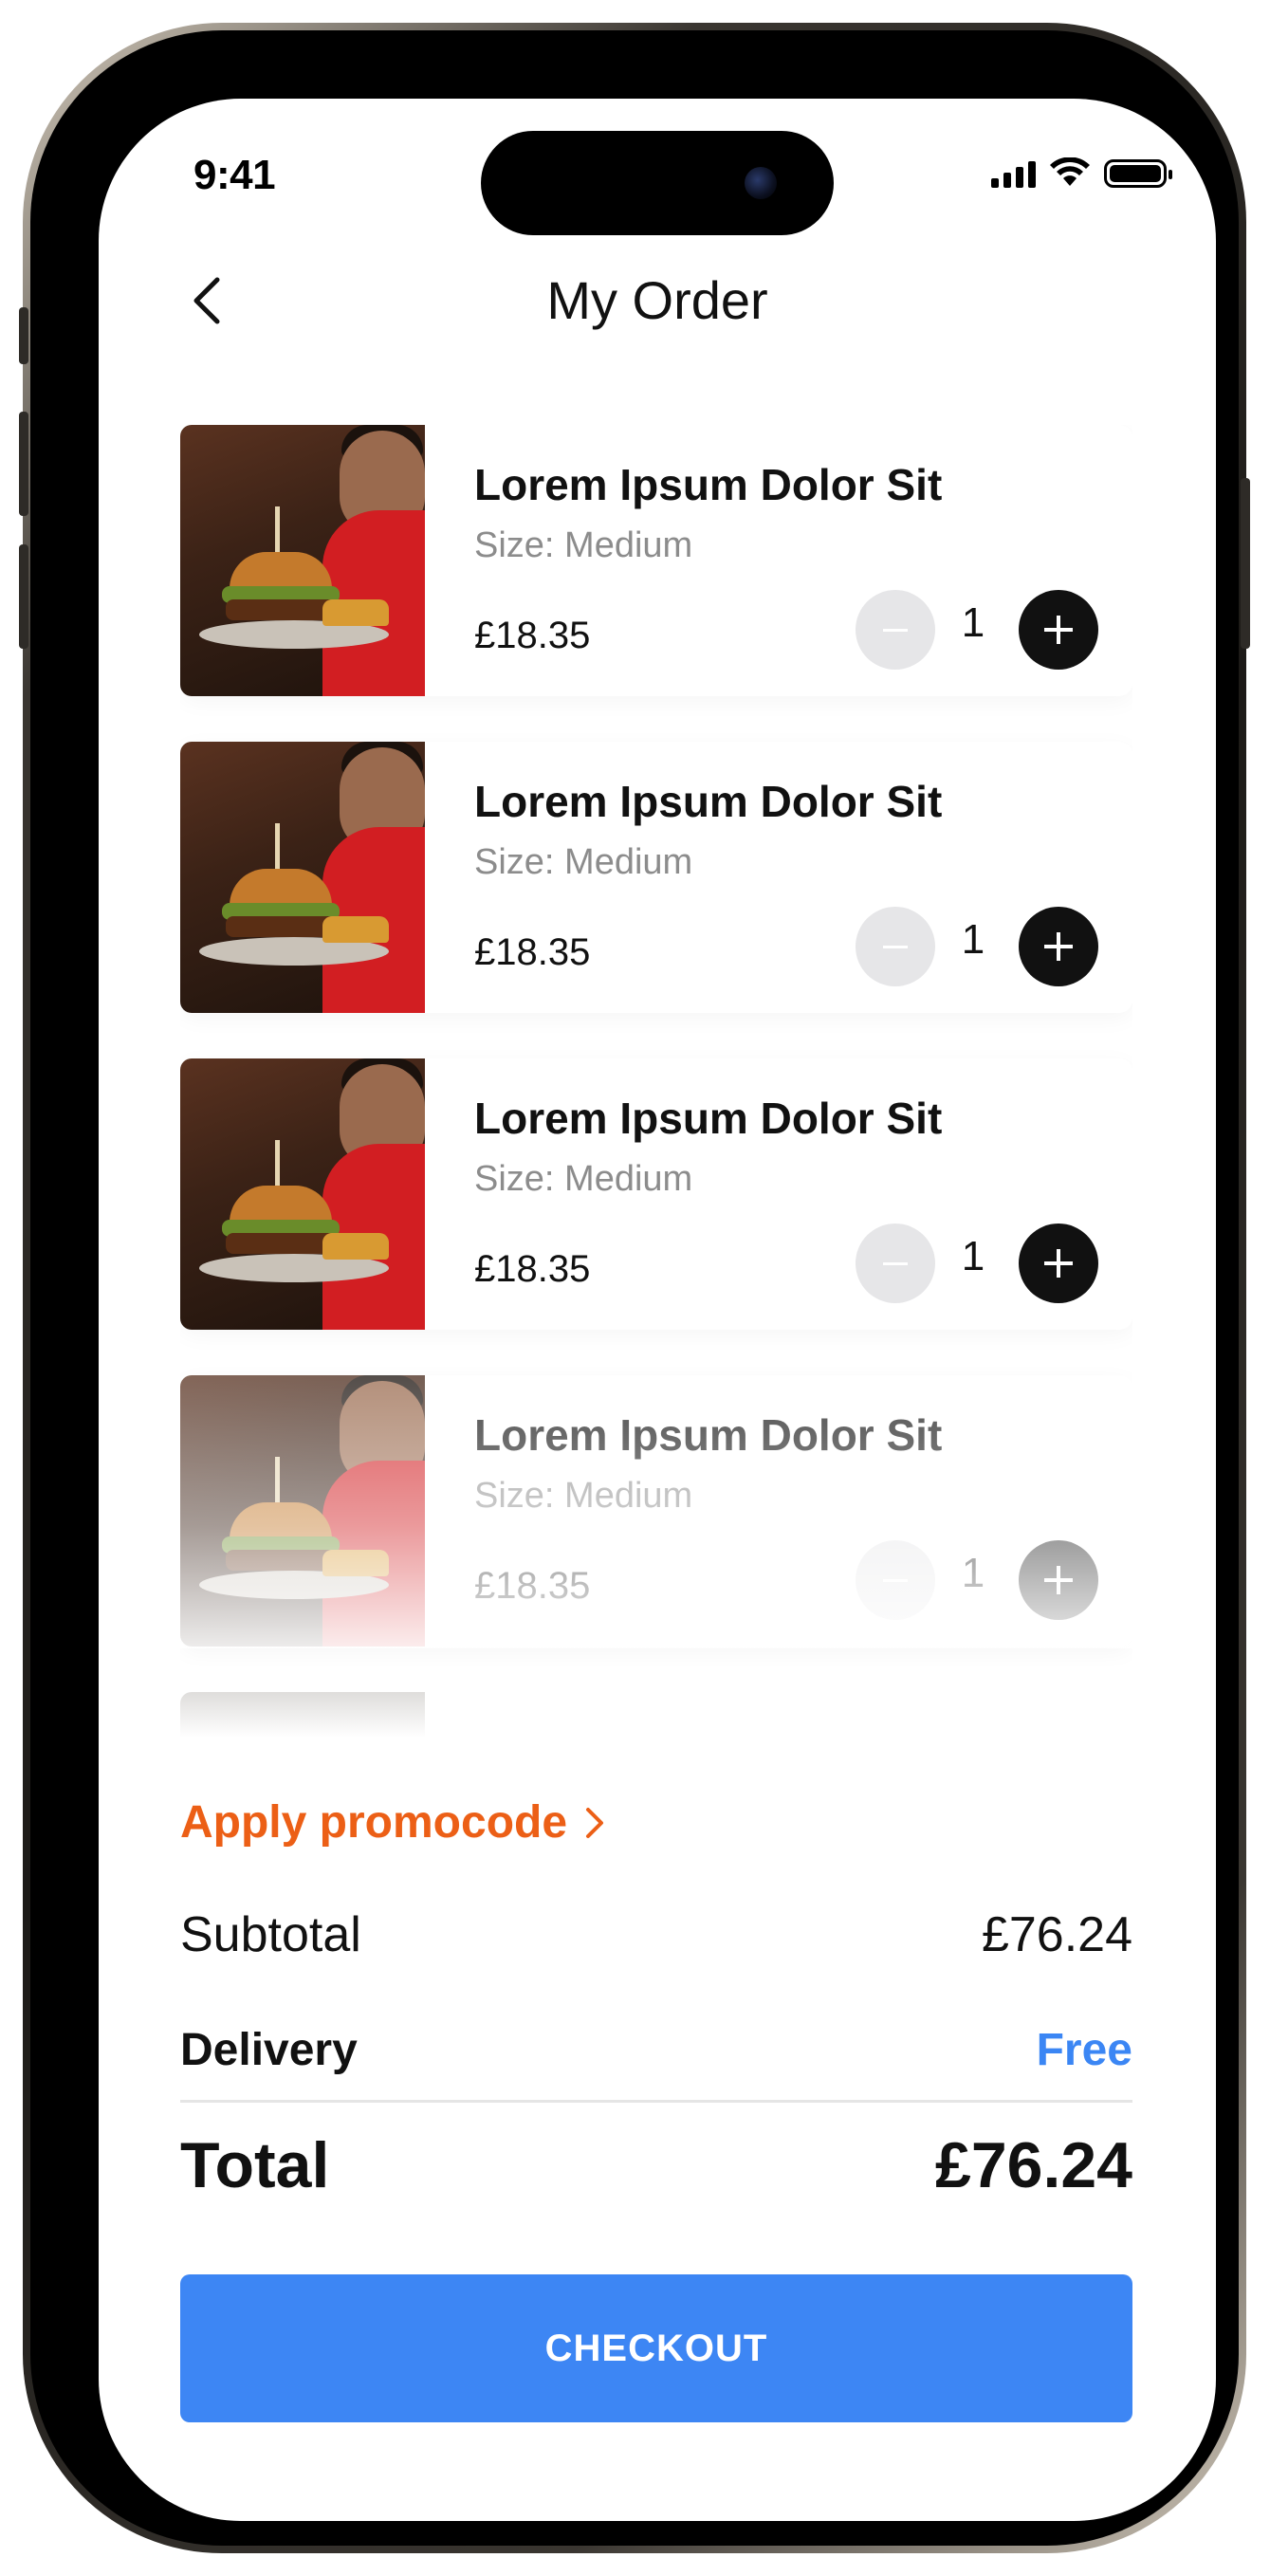  What do you see at coordinates (374, 1822) in the screenshot?
I see `promo-label: Apply promocode` at bounding box center [374, 1822].